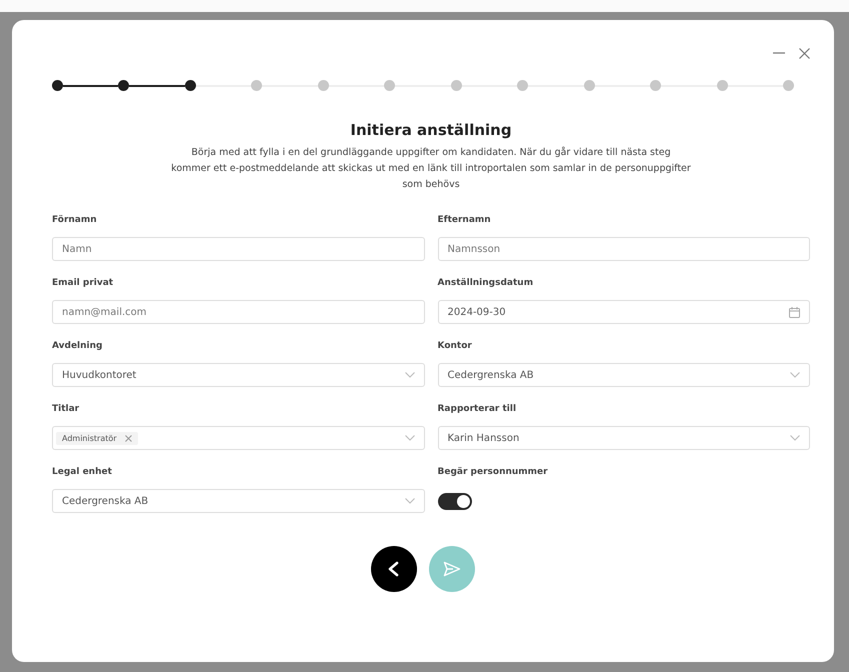  I want to click on field-label: Förnamn, so click(75, 220).